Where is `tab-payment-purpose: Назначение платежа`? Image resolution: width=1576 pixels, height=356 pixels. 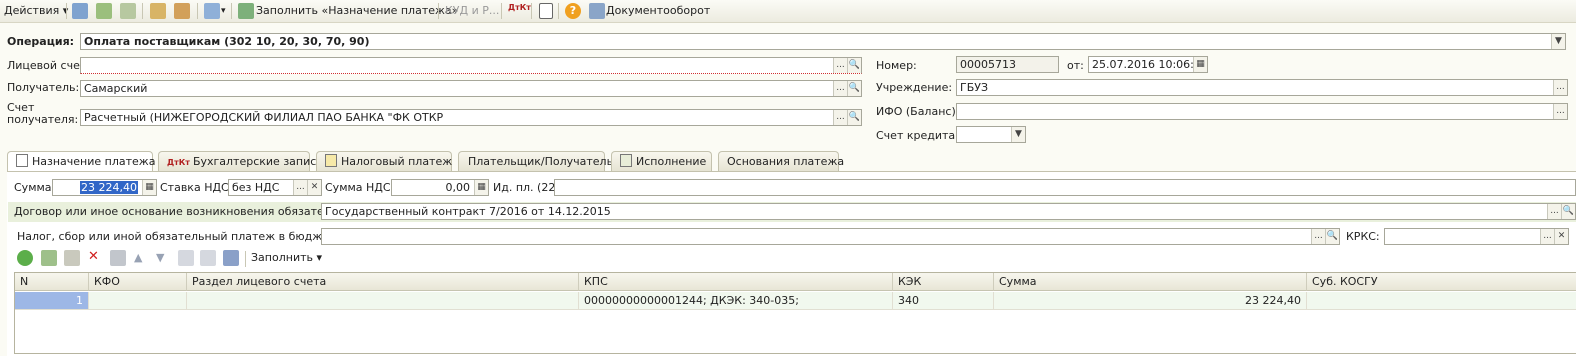
tab-payment-purpose: Назначение платежа is located at coordinates (81, 161).